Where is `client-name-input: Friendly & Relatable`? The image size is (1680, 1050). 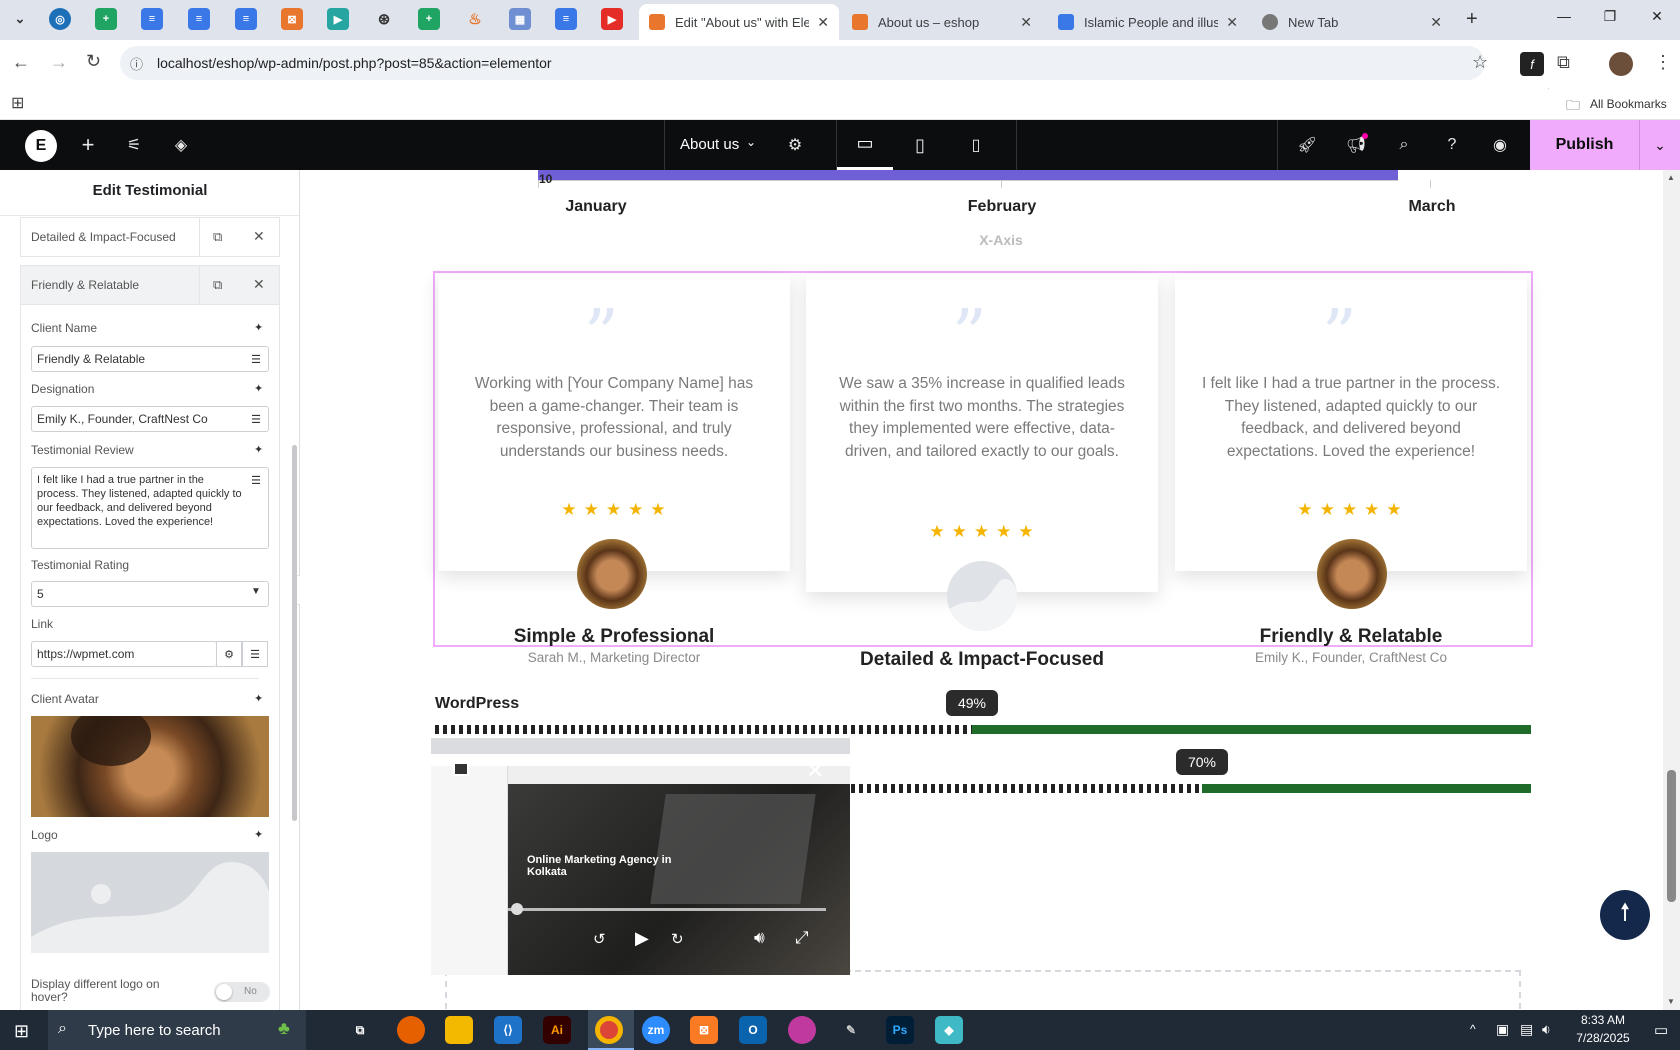
client-name-input: Friendly & Relatable is located at coordinates (150, 359).